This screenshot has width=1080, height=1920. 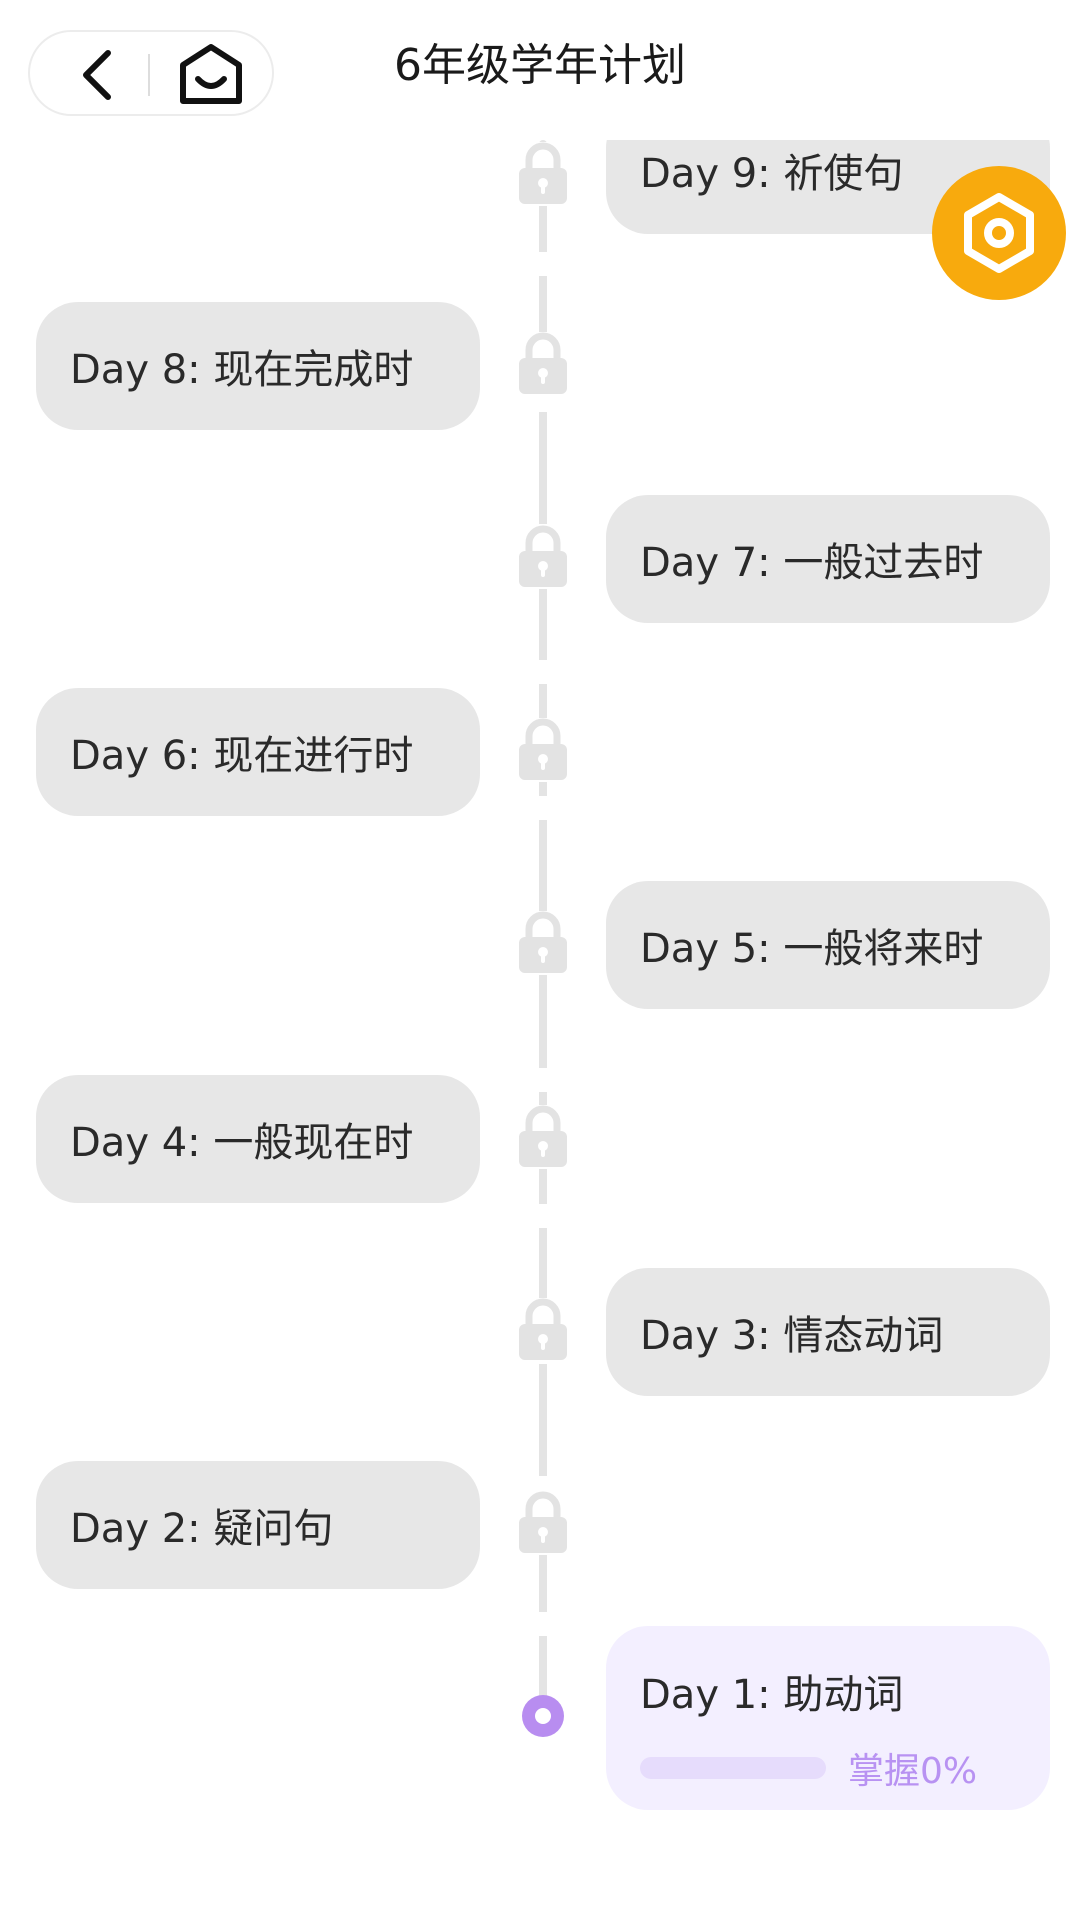 I want to click on lesson-card-day-8: Day 8: 现在完成时, so click(x=258, y=366).